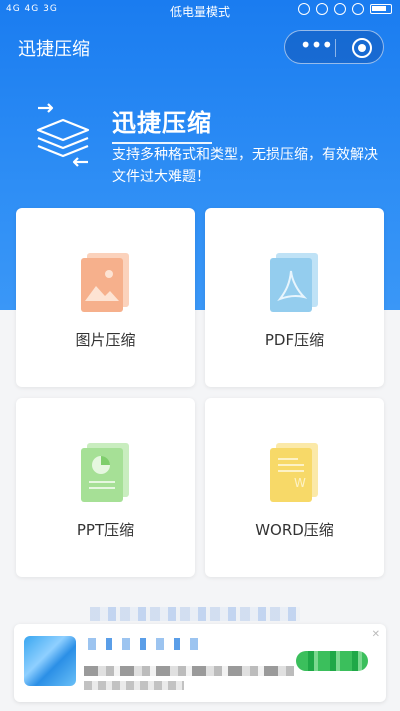 Image resolution: width=400 pixels, height=711 pixels. I want to click on card-label: PPT压缩, so click(105, 530).